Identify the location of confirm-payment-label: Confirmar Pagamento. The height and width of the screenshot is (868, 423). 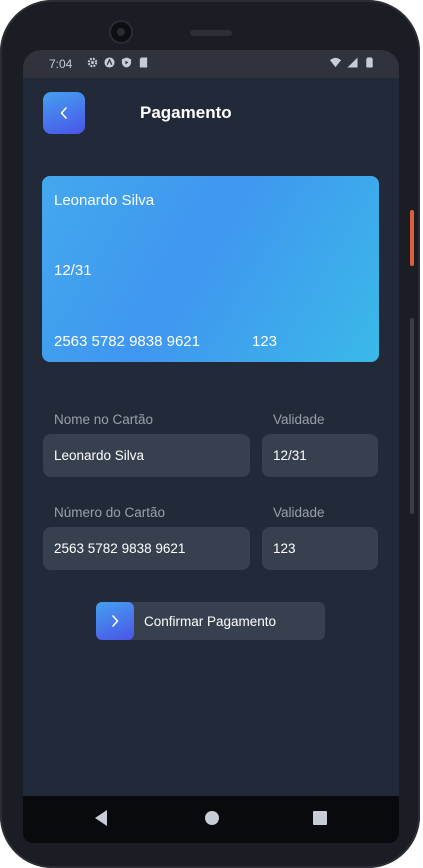
(210, 621).